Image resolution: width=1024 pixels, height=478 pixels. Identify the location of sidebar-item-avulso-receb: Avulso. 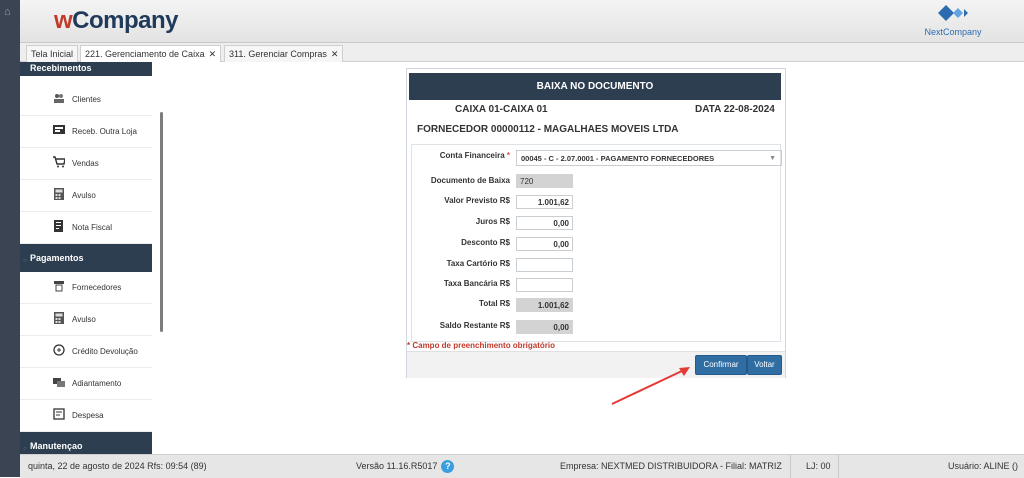
(86, 196).